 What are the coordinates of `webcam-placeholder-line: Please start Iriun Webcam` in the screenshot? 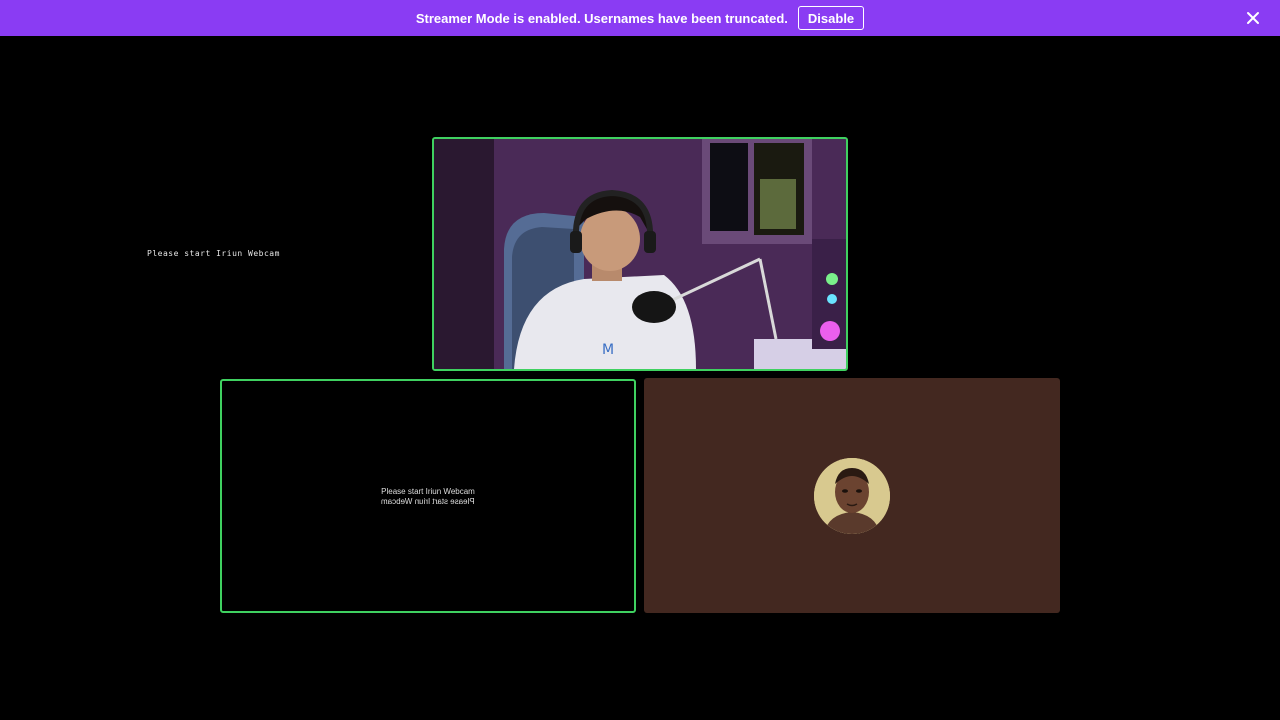 It's located at (428, 491).